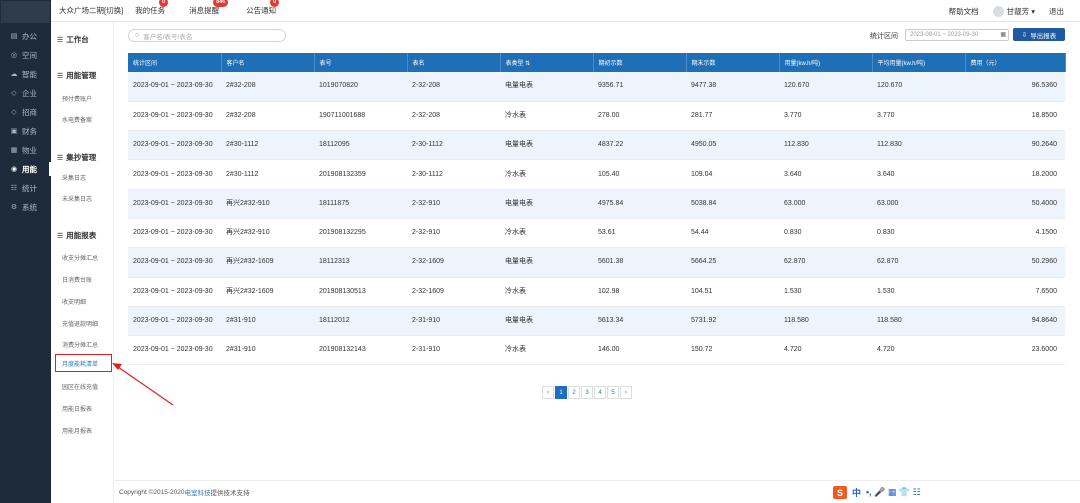 The height and width of the screenshot is (503, 1080). I want to click on table-cell: 5601.38, so click(639, 262).